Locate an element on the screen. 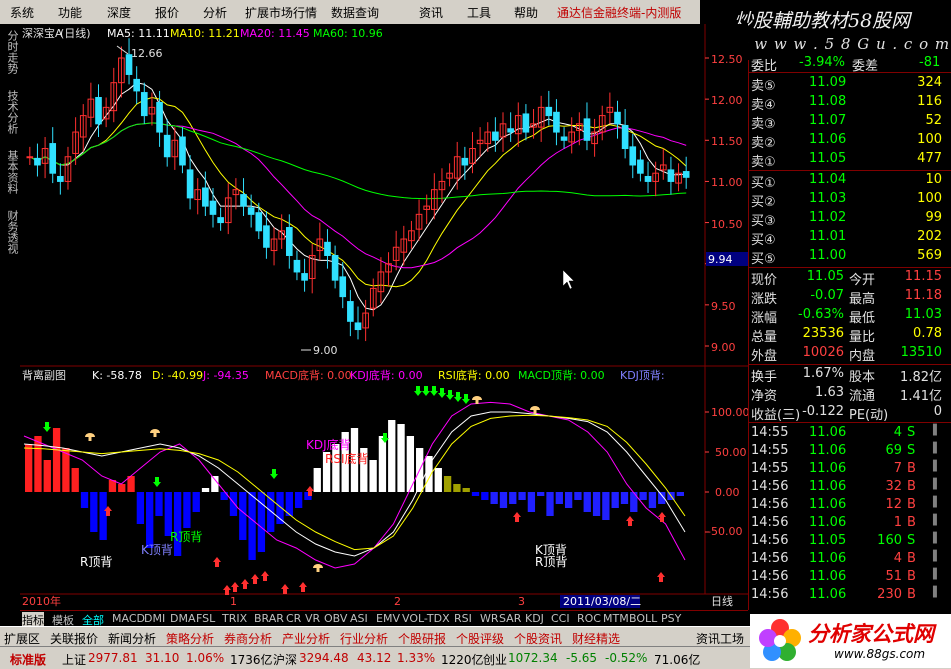 The width and height of the screenshot is (951, 669). bottom-tab: 策略分析 is located at coordinates (190, 638).